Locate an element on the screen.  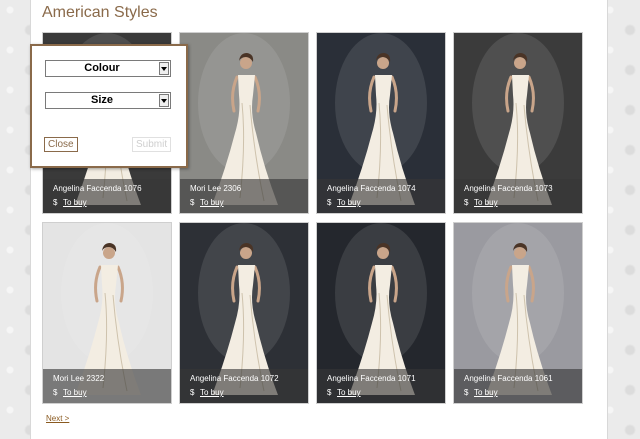
product-card: Angelina Faccenda 1073 $ To buy is located at coordinates (518, 123).